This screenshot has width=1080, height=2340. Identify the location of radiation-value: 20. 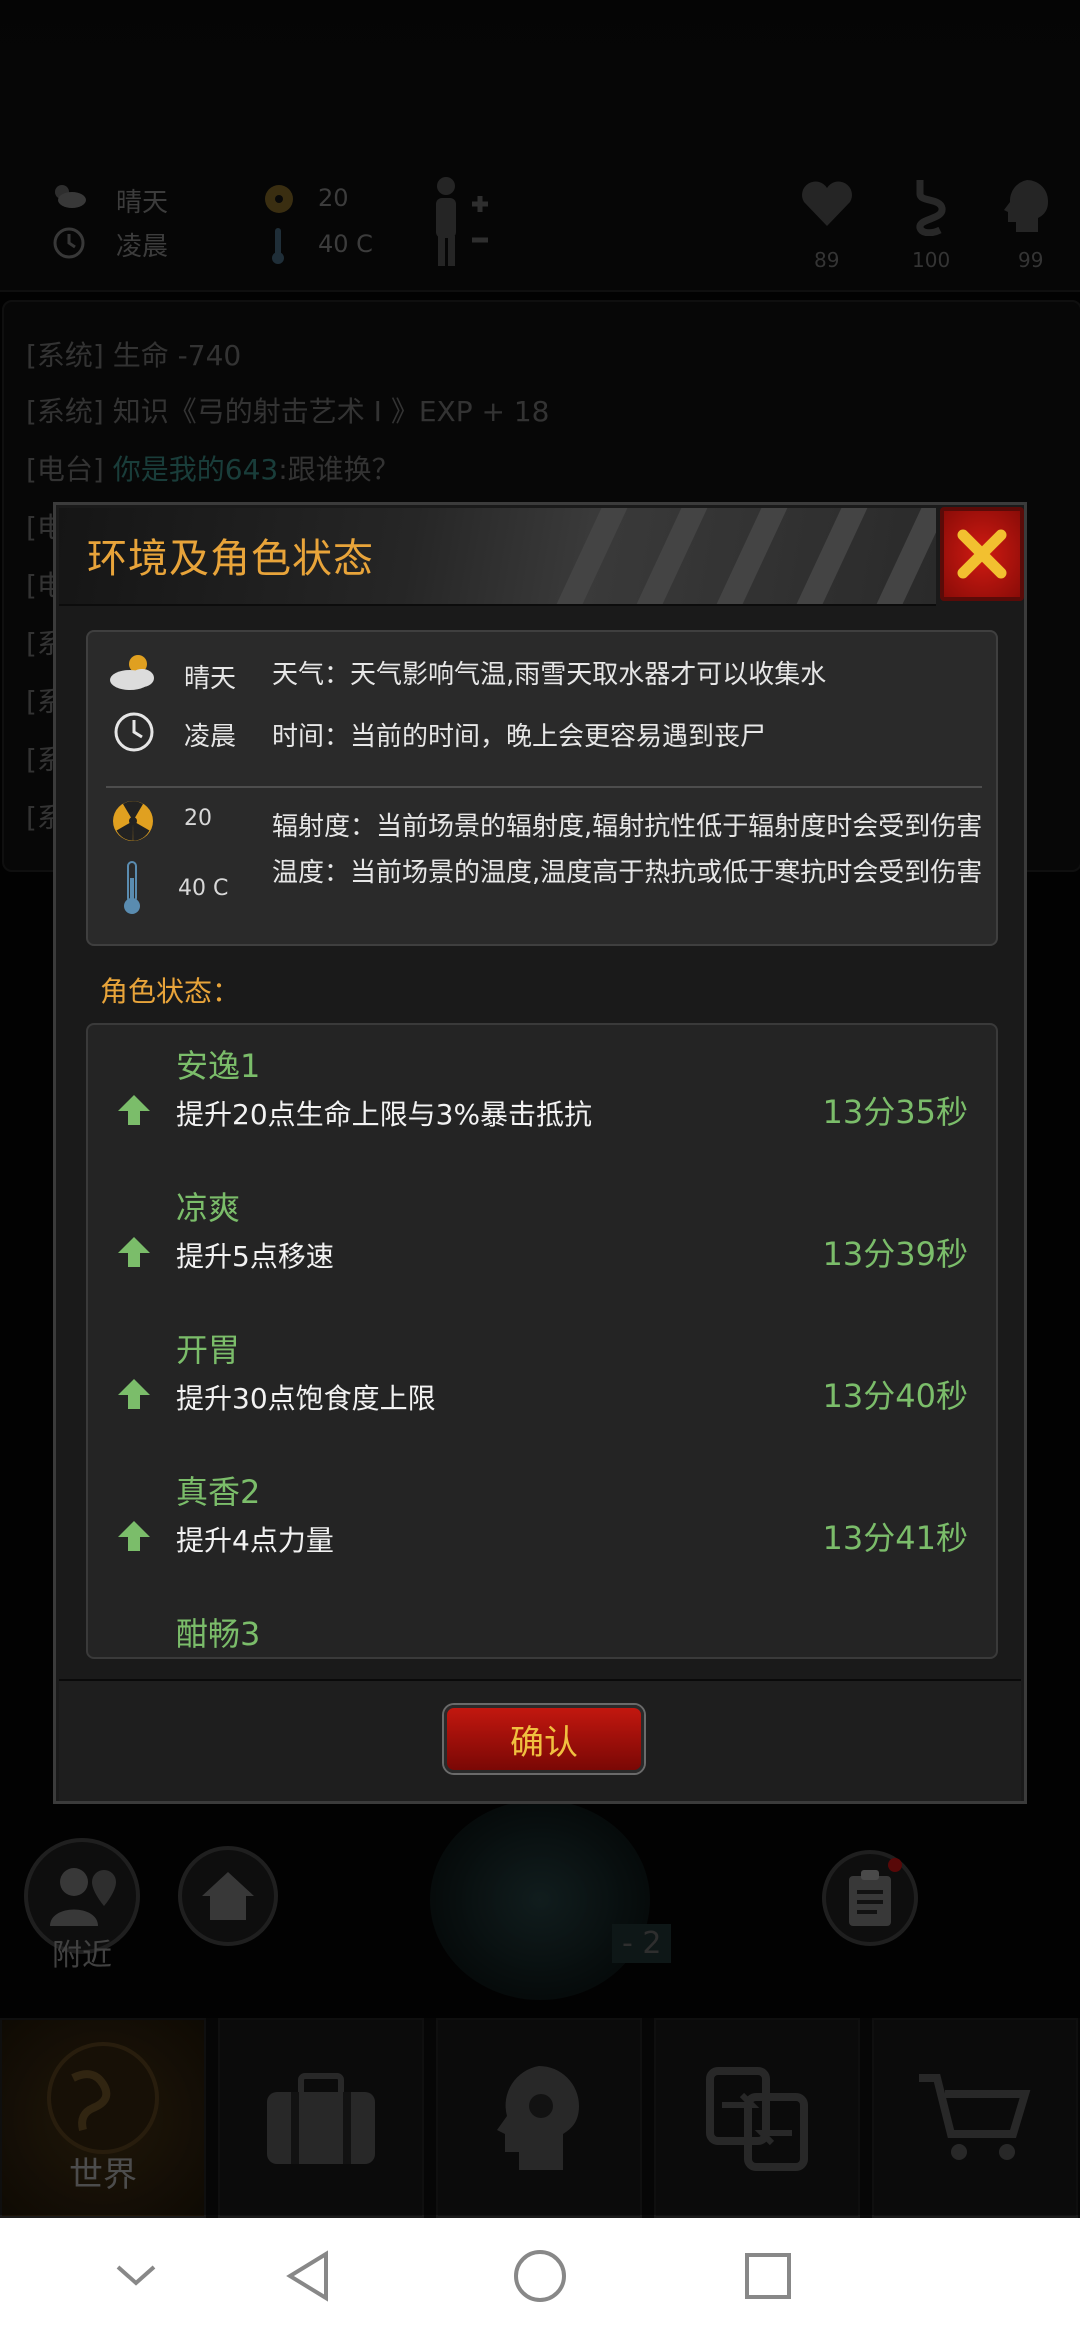
(198, 818).